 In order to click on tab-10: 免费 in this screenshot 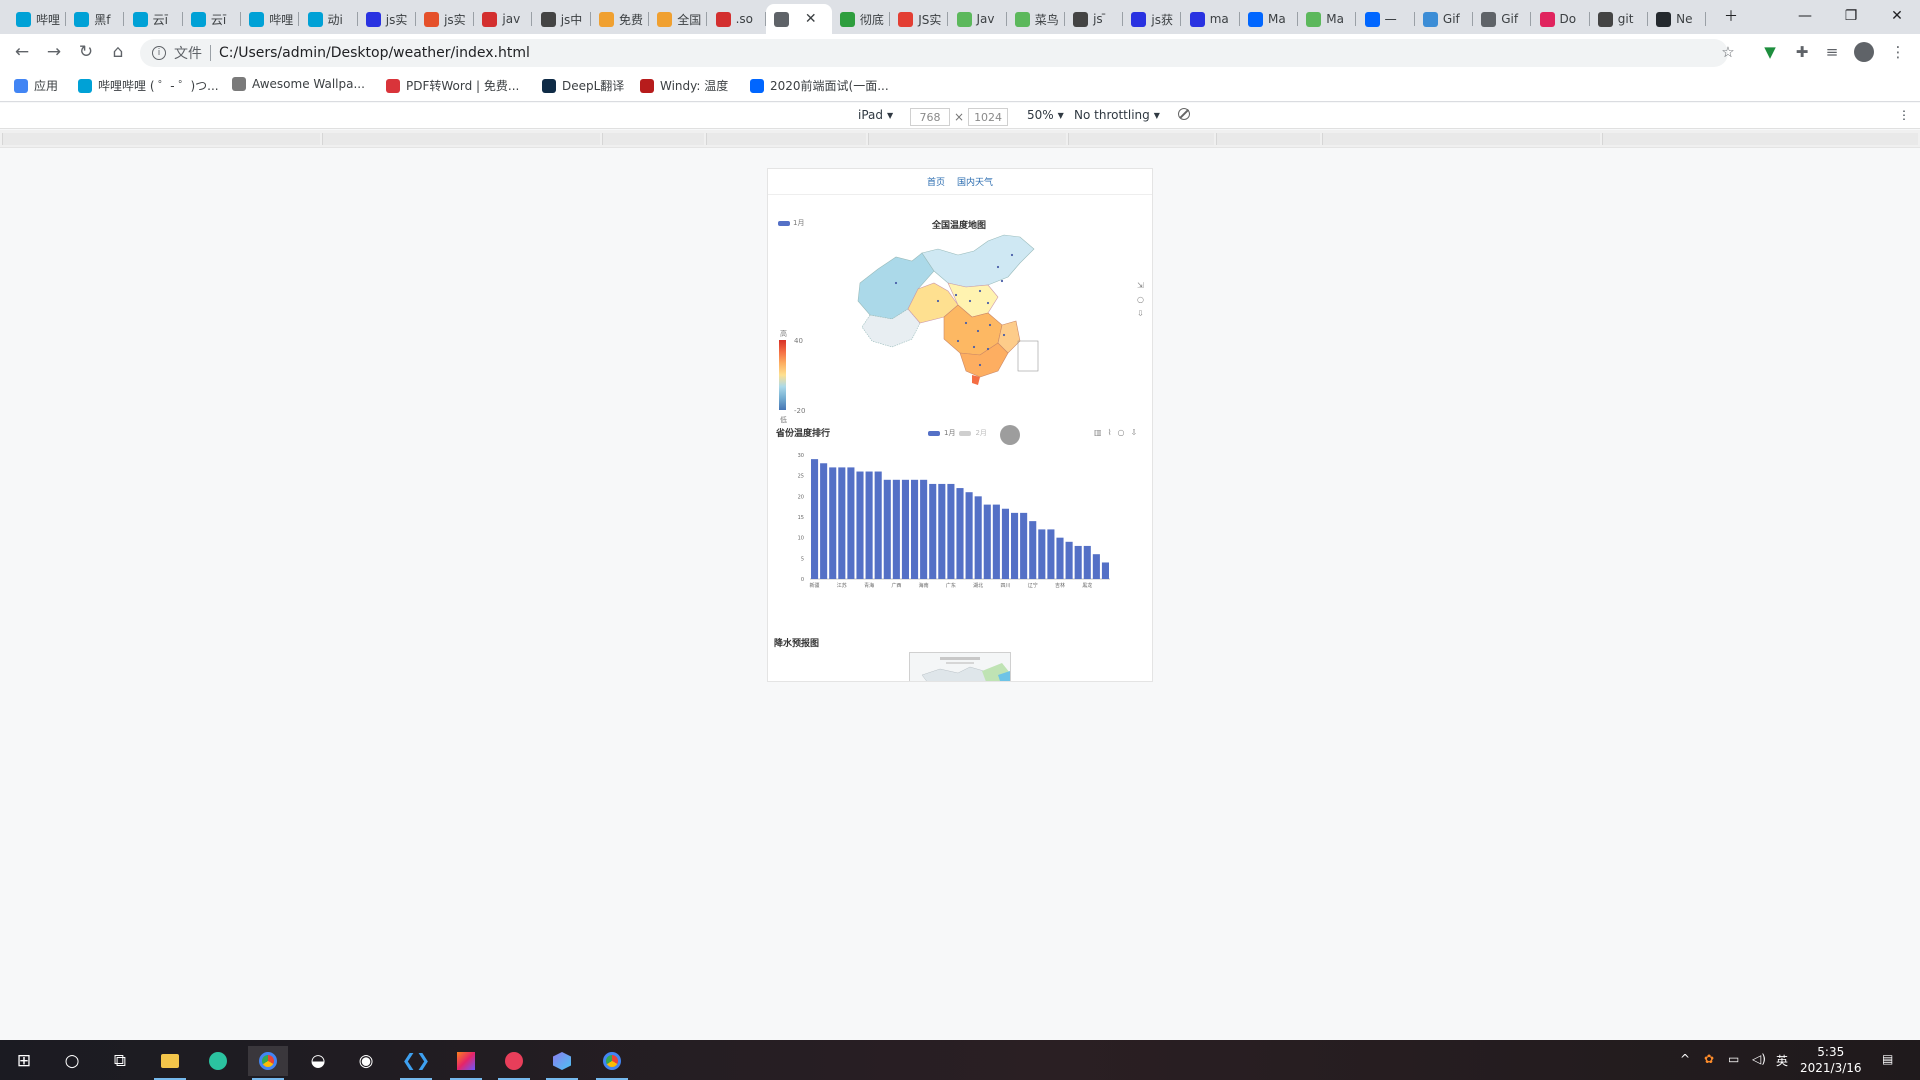, I will do `click(620, 19)`.